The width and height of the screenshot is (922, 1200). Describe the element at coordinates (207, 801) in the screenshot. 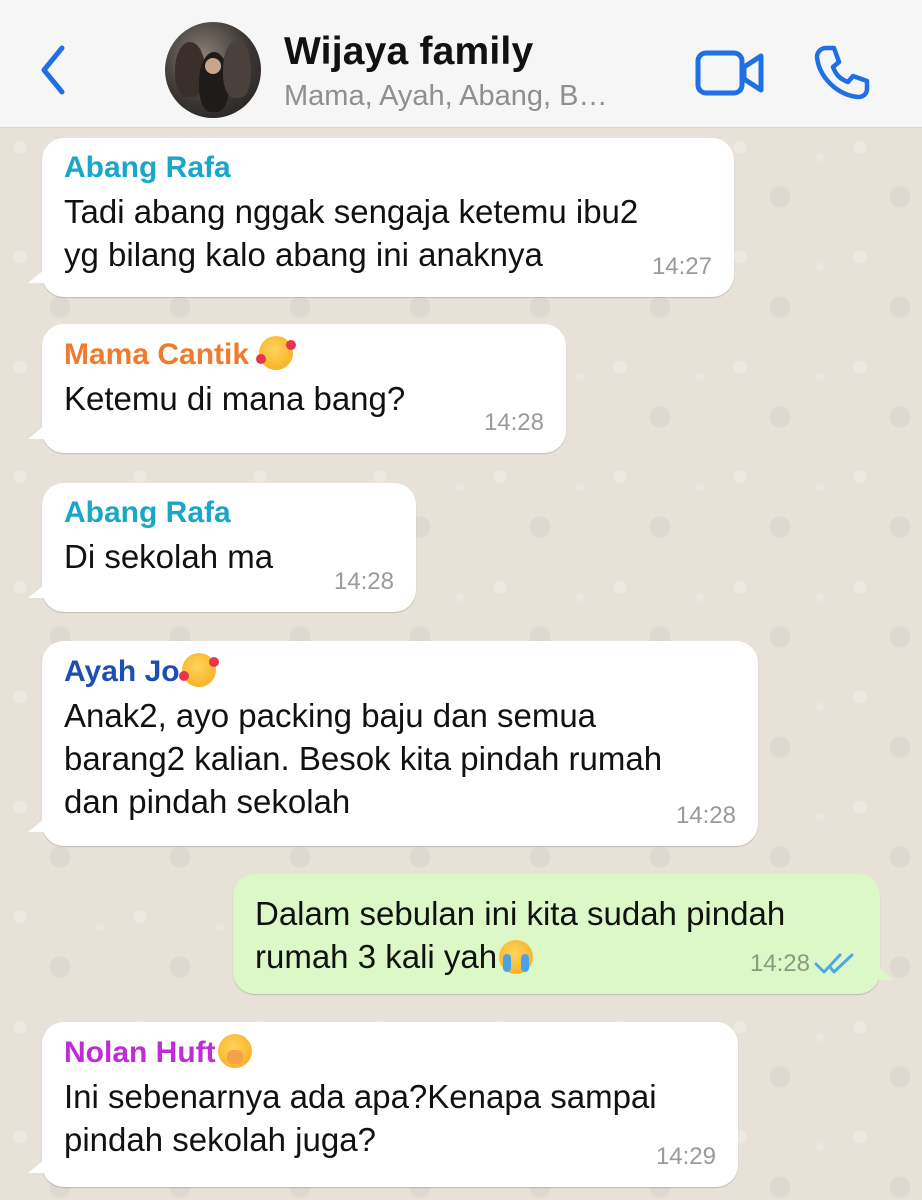

I see `message-line: dan pindah sekolah` at that location.